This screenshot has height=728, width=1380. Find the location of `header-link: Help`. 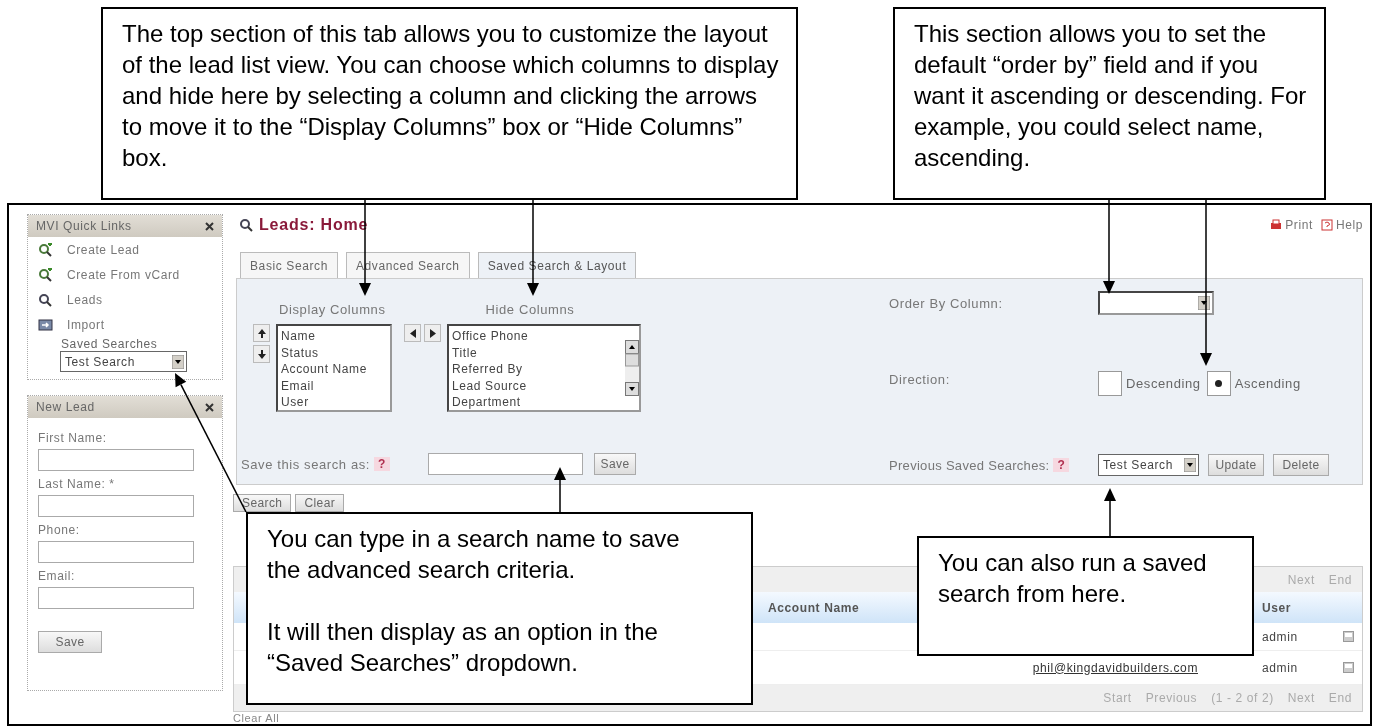

header-link: Help is located at coordinates (1341, 225).